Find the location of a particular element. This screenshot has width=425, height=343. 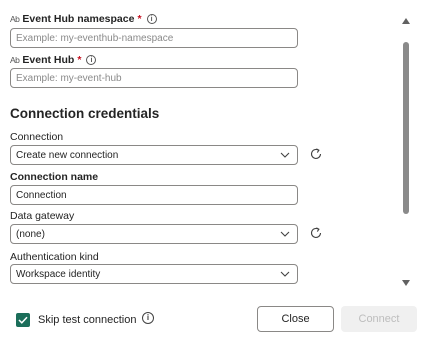

event-hub-namespace-label-text: Event Hub namespace is located at coordinates (78, 19).